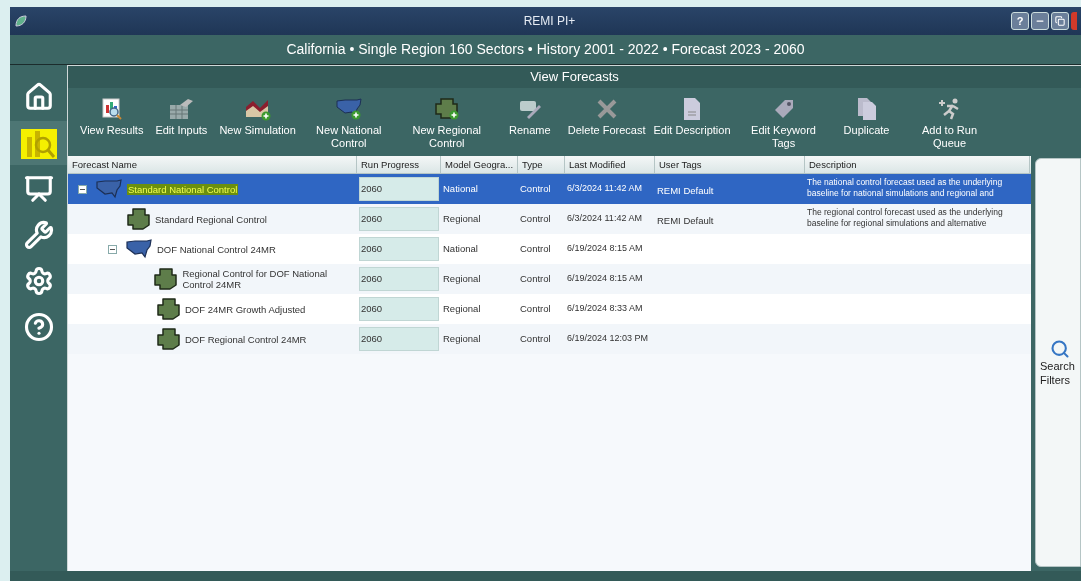 This screenshot has height=581, width=1081. I want to click on table-hand-icon, so click(181, 109).